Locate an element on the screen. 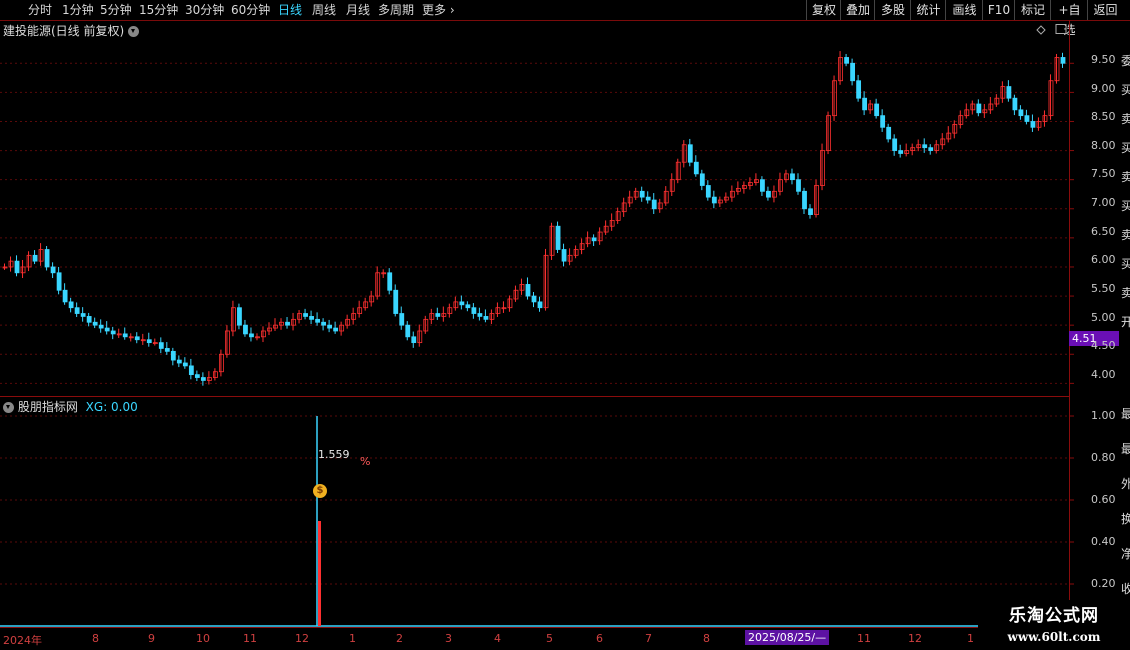 The image size is (1130, 650). time-axis-label: 1 is located at coordinates (352, 638).